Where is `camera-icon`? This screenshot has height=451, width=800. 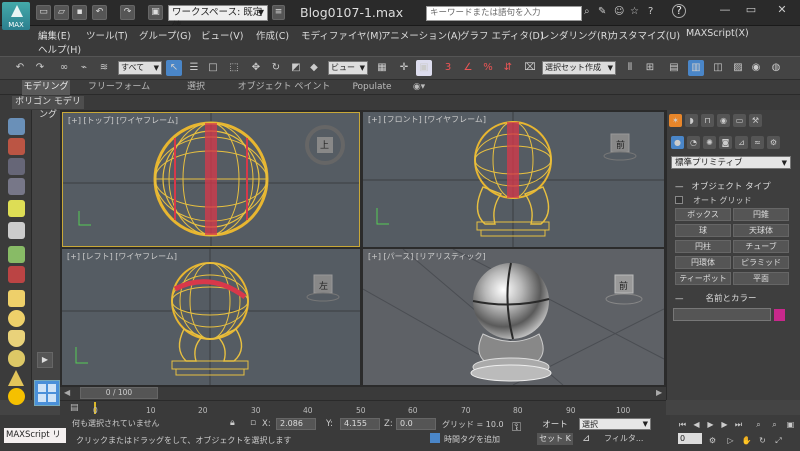
camera-icon is located at coordinates (16, 274).